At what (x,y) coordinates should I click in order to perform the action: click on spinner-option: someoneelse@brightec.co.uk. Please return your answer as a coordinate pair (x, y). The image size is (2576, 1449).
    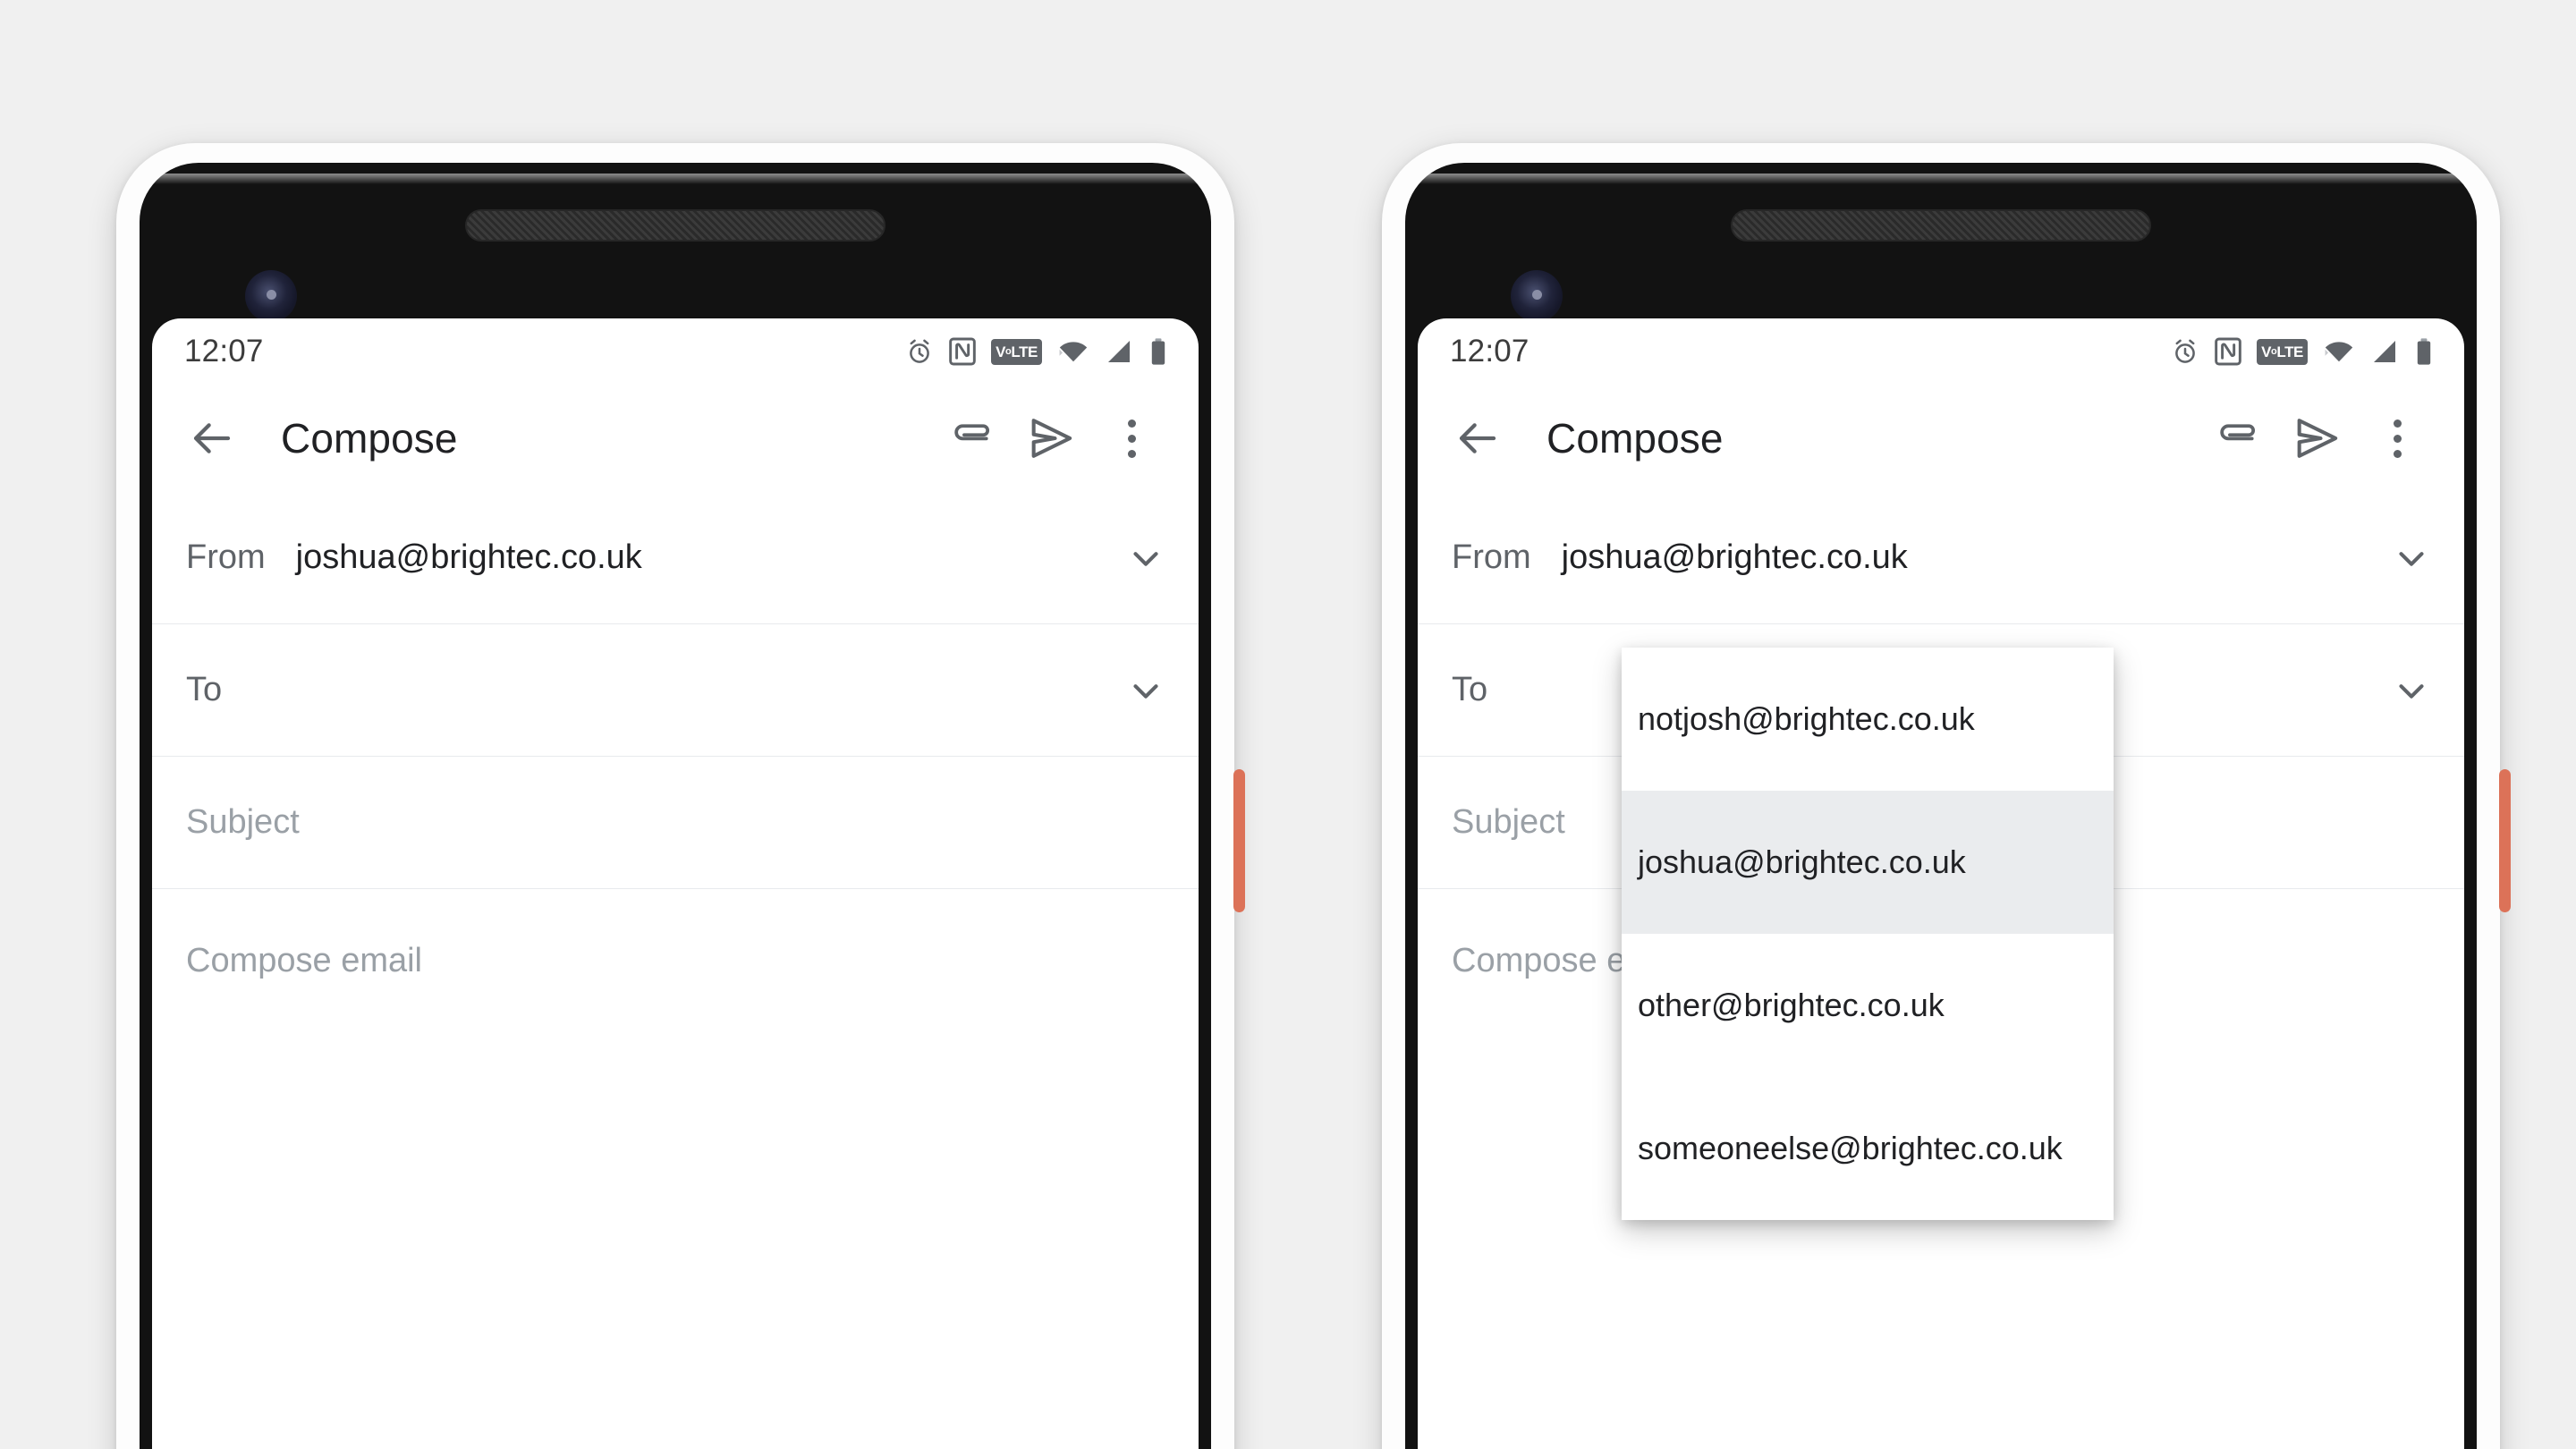
    Looking at the image, I should click on (1868, 1148).